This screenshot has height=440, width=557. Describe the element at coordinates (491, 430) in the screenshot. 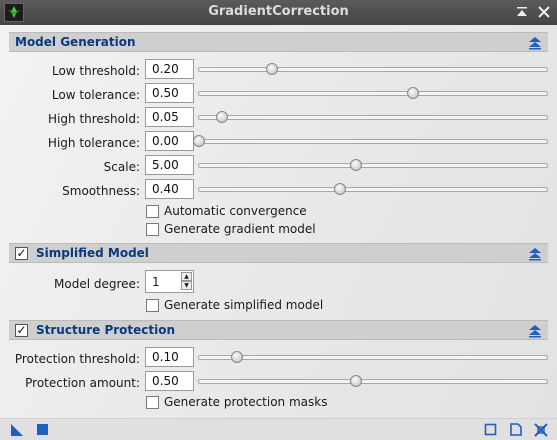

I see `browse-documentation-icon` at that location.